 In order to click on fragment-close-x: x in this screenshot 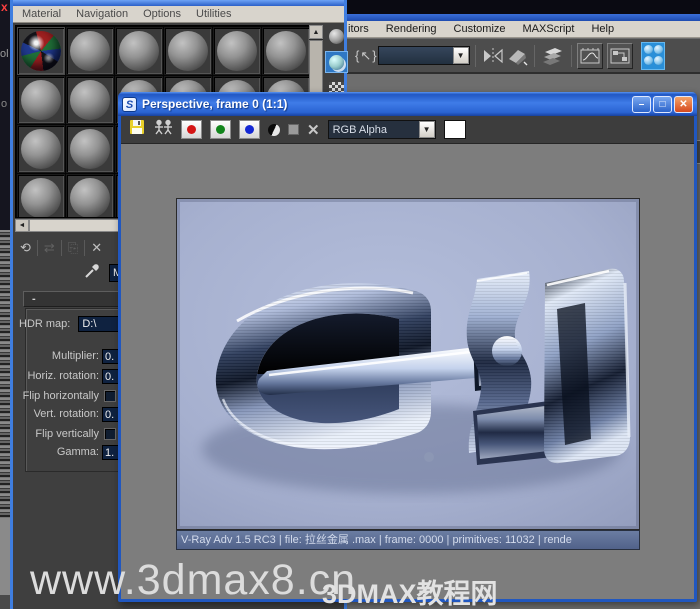, I will do `click(4, 7)`.